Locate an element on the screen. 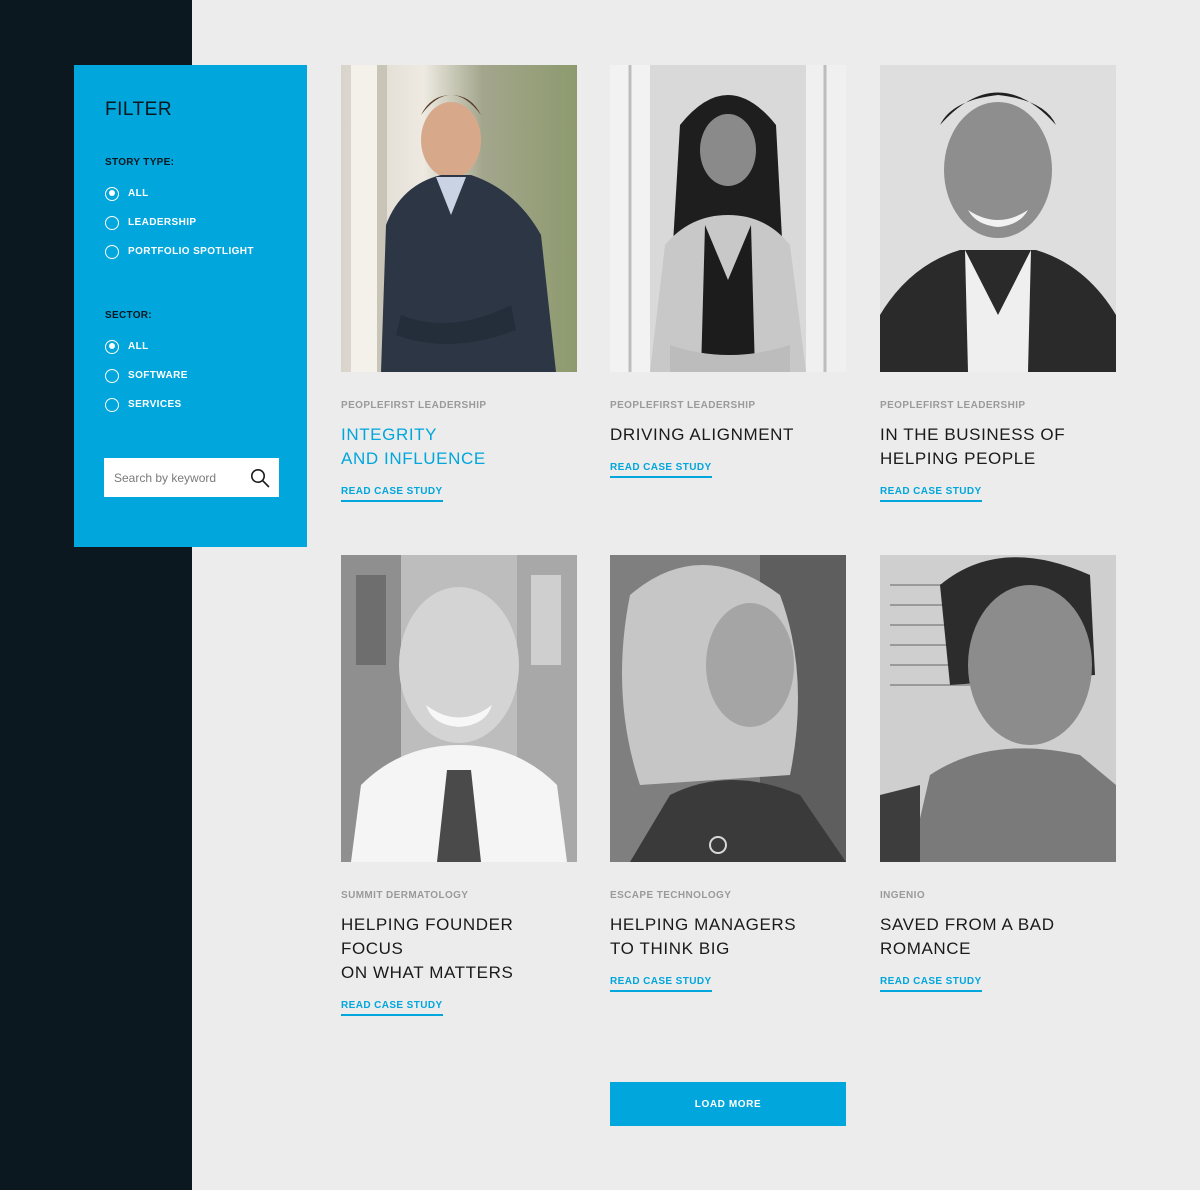 This screenshot has width=1200, height=1190. sector-option-all: ALL is located at coordinates (206, 346).